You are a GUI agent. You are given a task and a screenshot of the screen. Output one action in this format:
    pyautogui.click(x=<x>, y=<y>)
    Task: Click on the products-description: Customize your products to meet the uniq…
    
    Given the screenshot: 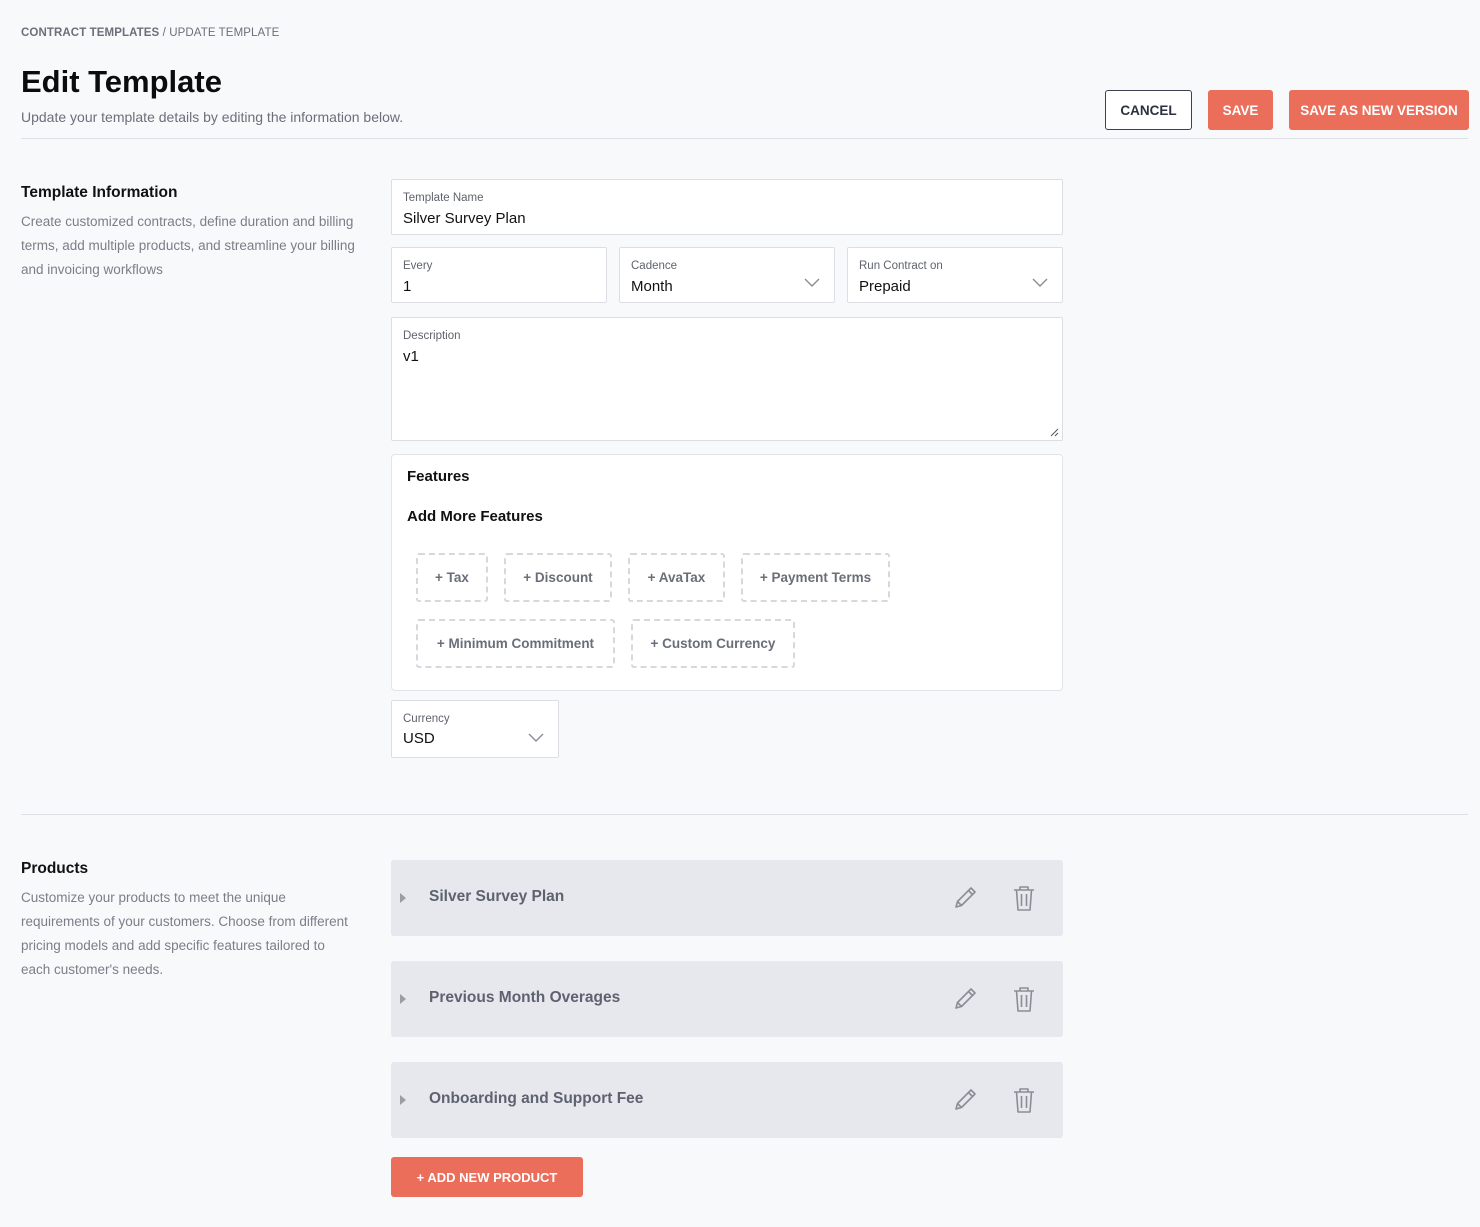 What is the action you would take?
    pyautogui.click(x=184, y=933)
    